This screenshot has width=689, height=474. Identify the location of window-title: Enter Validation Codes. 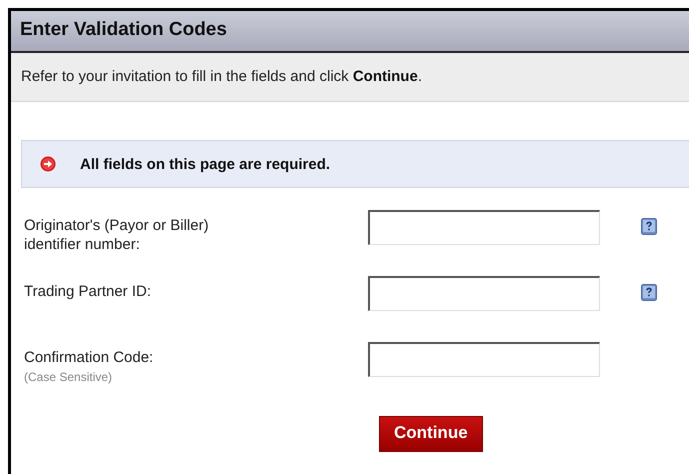
(123, 29).